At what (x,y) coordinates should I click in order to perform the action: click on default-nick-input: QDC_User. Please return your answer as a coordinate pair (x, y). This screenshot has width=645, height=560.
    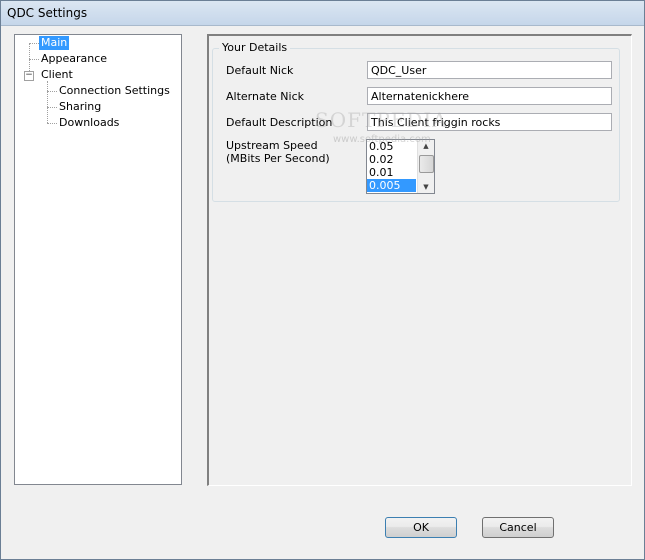
    Looking at the image, I should click on (489, 70).